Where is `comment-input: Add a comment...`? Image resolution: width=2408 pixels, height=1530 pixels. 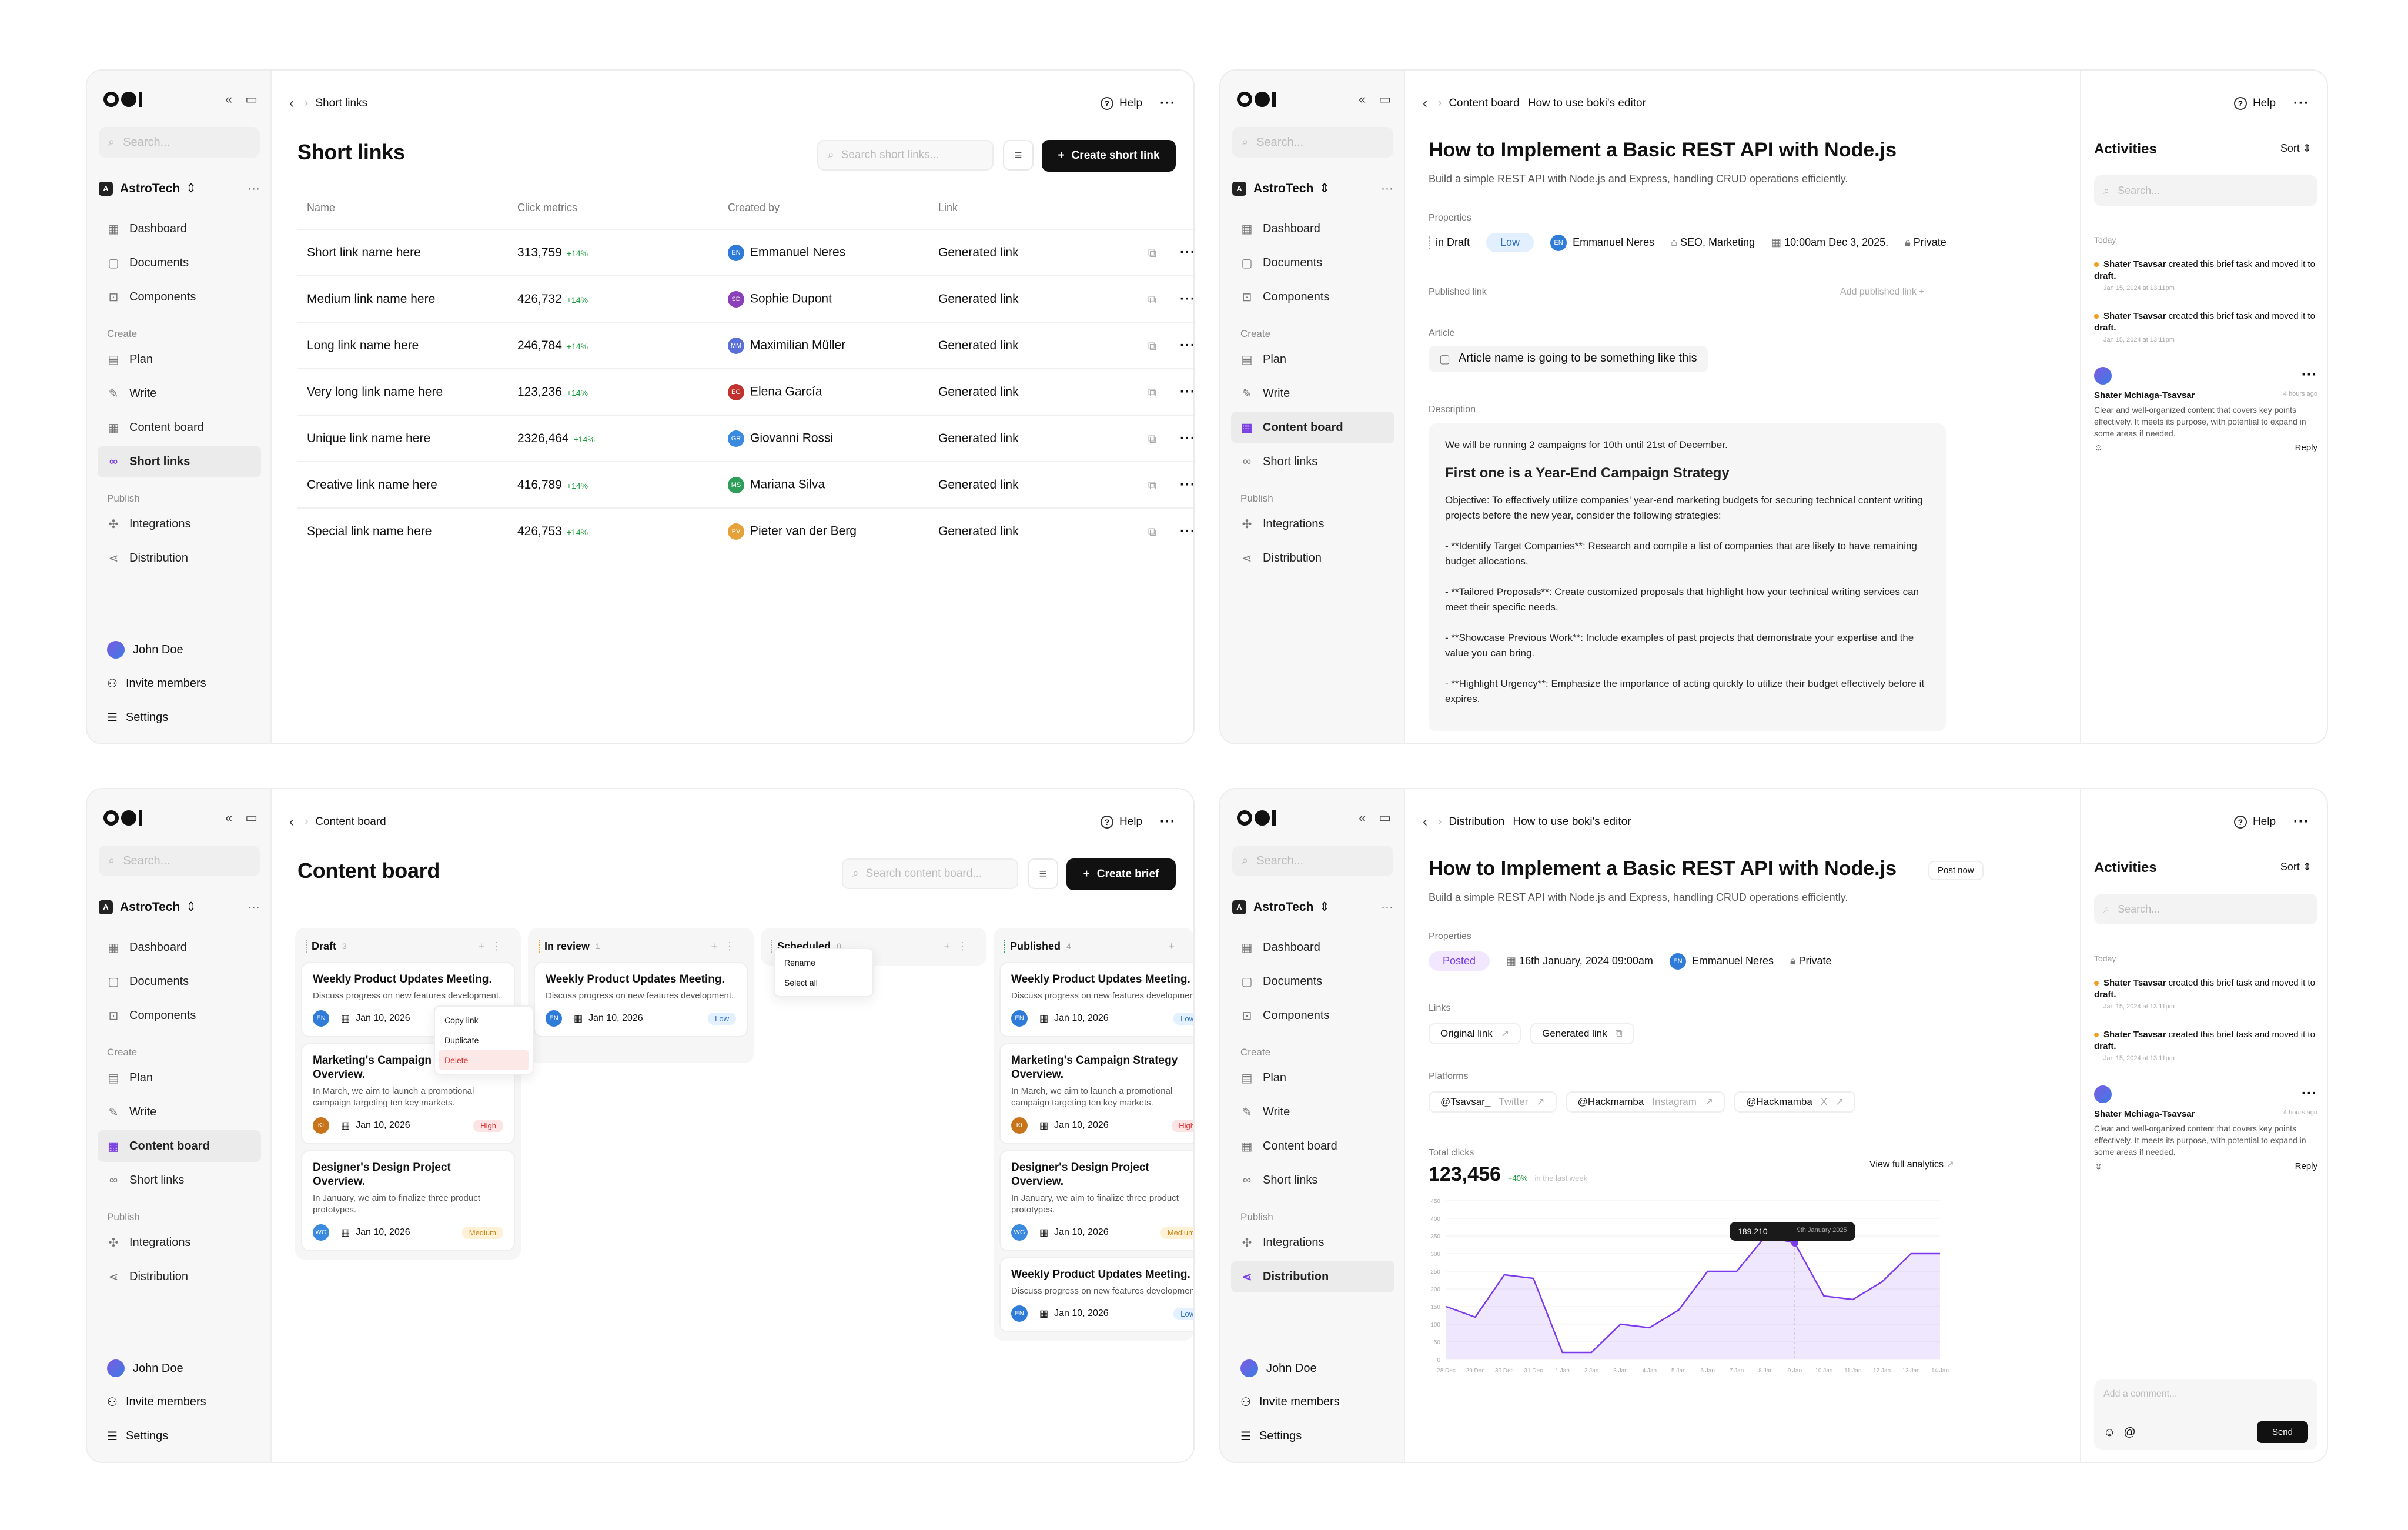
comment-input: Add a comment... is located at coordinates (2205, 1394).